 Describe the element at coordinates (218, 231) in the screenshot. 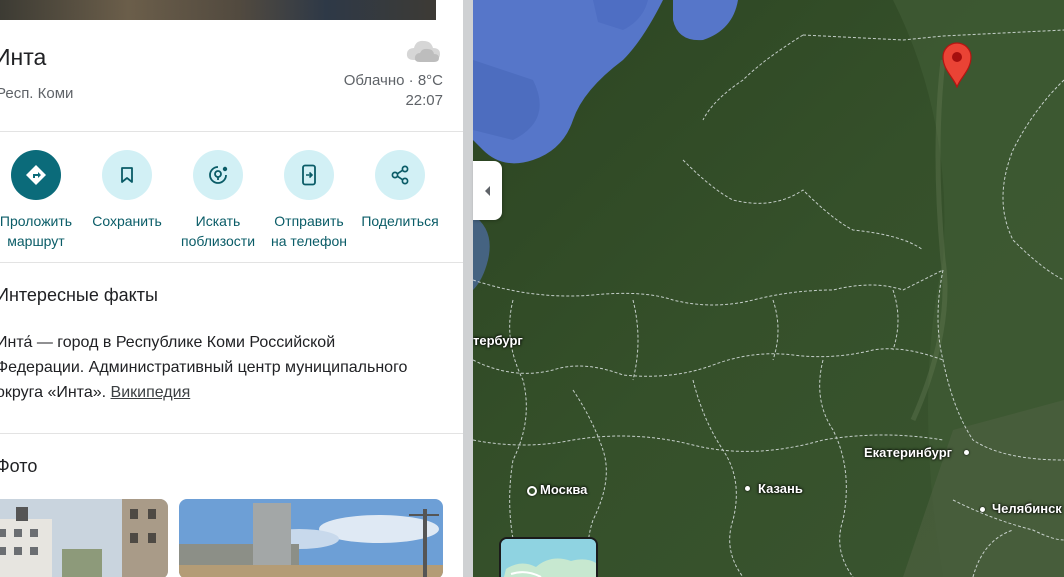

I see `nearby-label: Искать поблизости` at that location.